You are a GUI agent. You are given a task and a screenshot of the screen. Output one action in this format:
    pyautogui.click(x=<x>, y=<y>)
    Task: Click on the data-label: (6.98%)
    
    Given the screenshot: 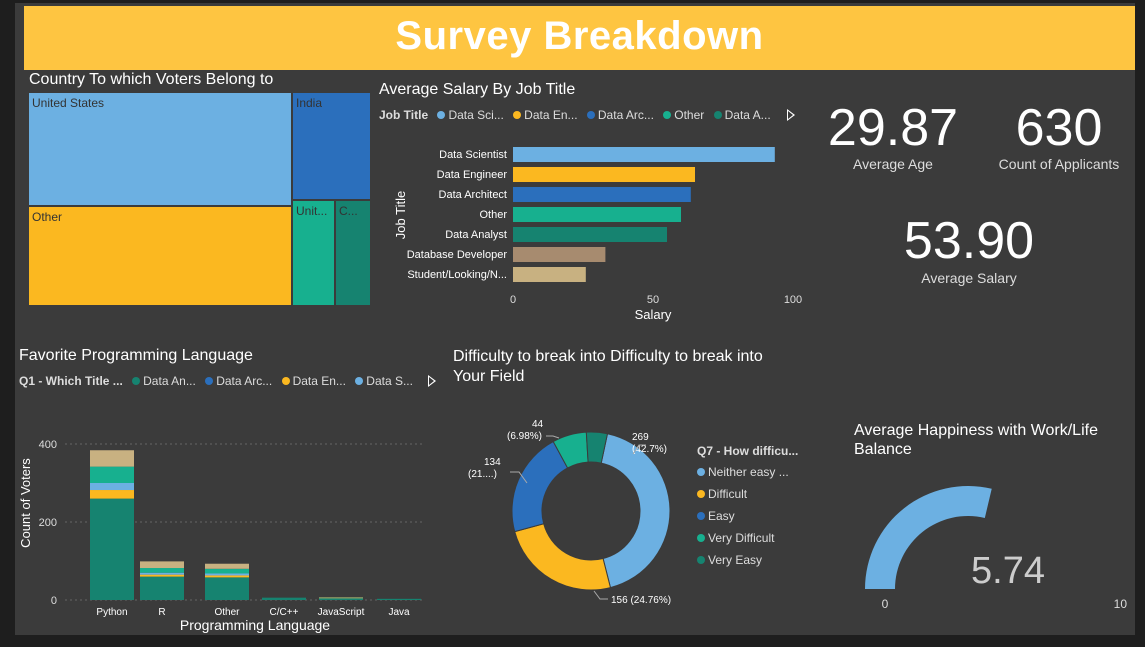 What is the action you would take?
    pyautogui.click(x=524, y=436)
    